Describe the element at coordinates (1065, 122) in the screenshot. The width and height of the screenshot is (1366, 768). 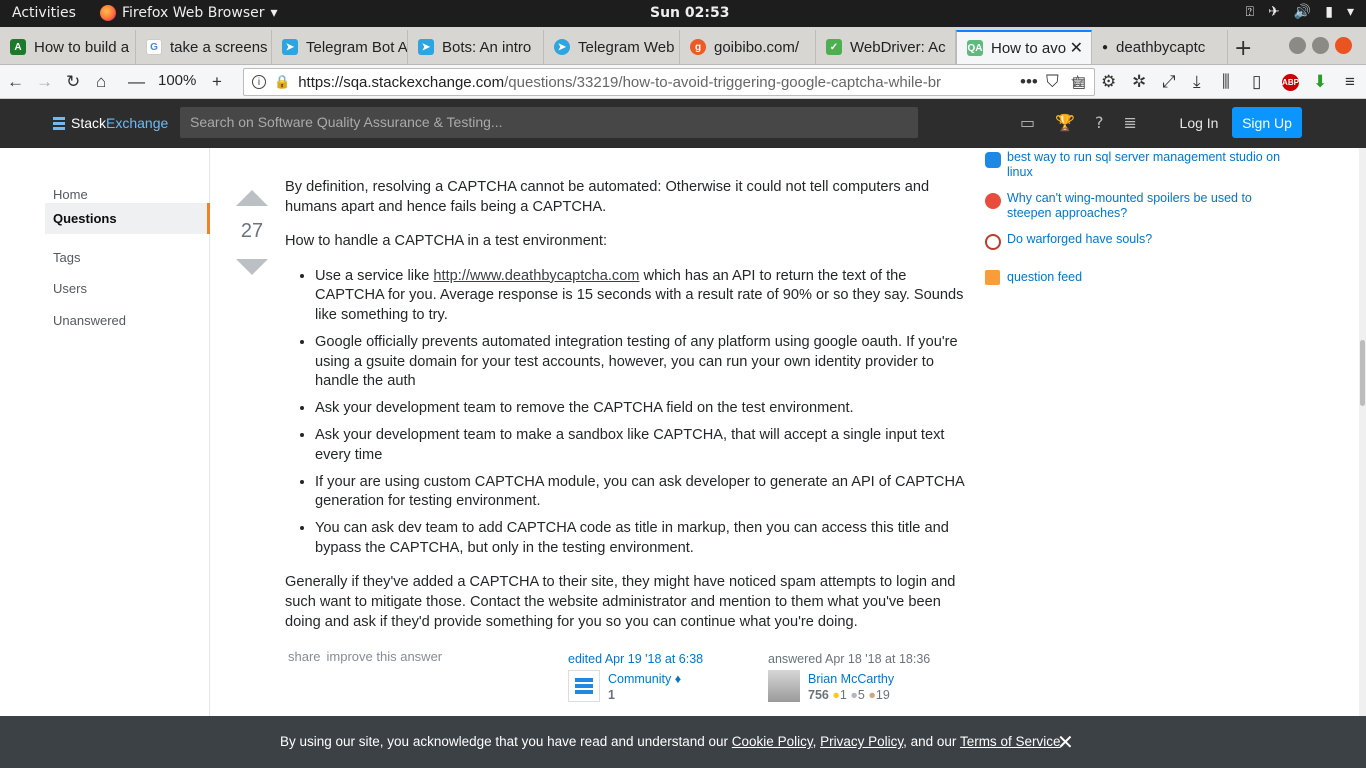
I see `trophy-icon: 🏆` at that location.